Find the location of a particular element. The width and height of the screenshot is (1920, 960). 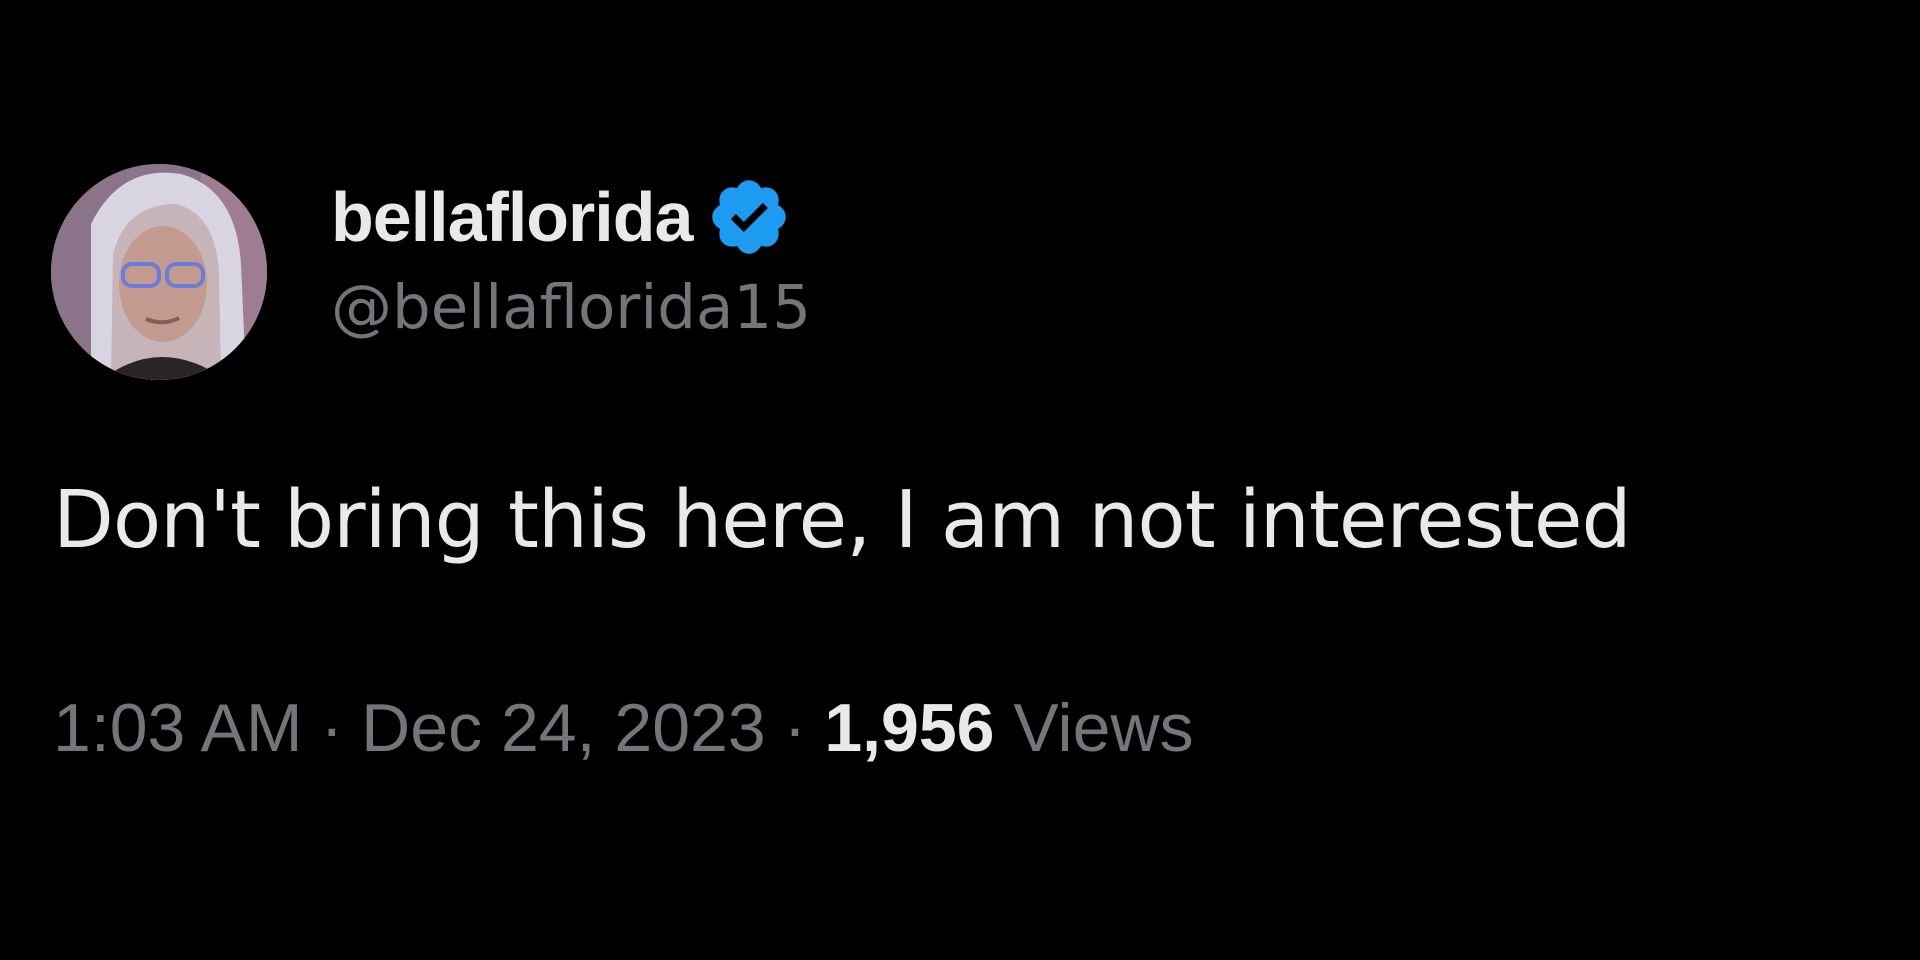

profile-avatar is located at coordinates (159, 272).